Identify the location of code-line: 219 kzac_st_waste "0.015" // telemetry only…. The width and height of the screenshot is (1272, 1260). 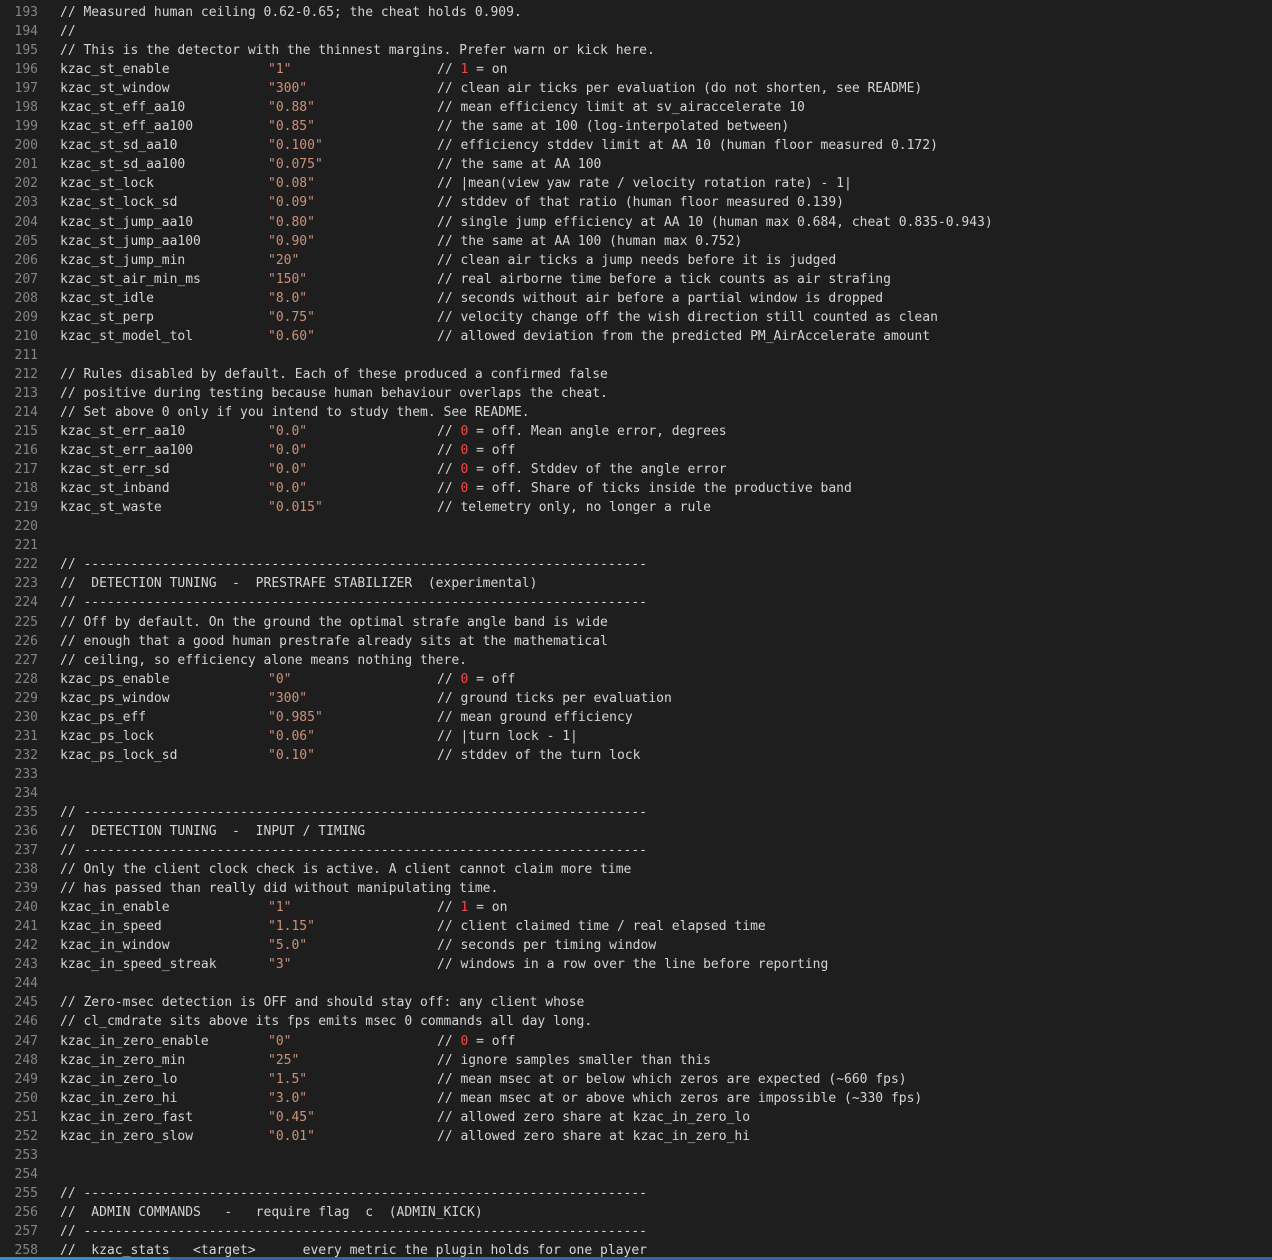
(636, 507).